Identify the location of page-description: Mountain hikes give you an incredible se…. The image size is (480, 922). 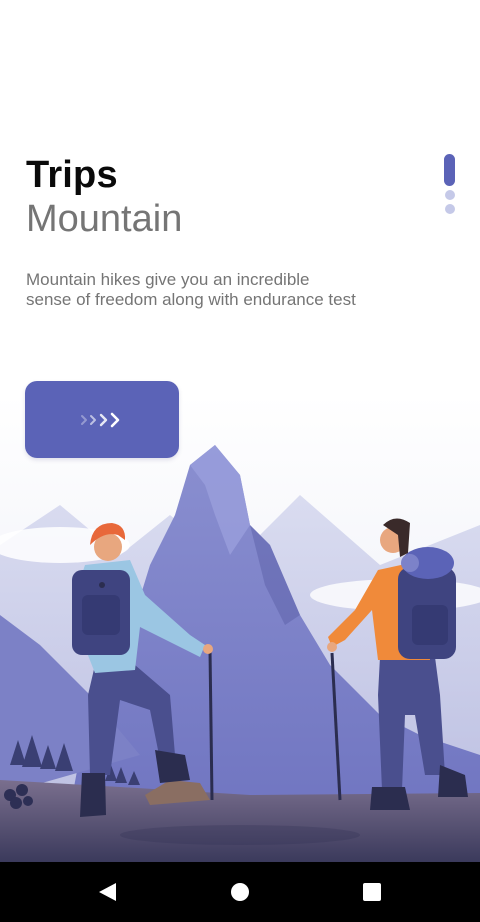
(191, 289).